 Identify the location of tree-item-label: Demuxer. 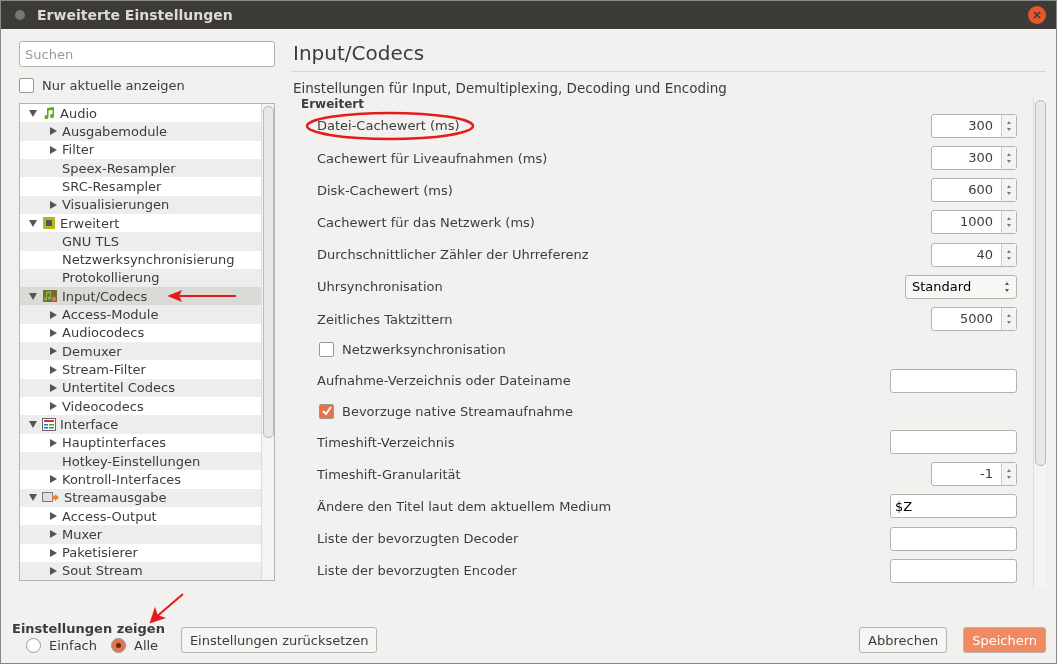
(92, 351).